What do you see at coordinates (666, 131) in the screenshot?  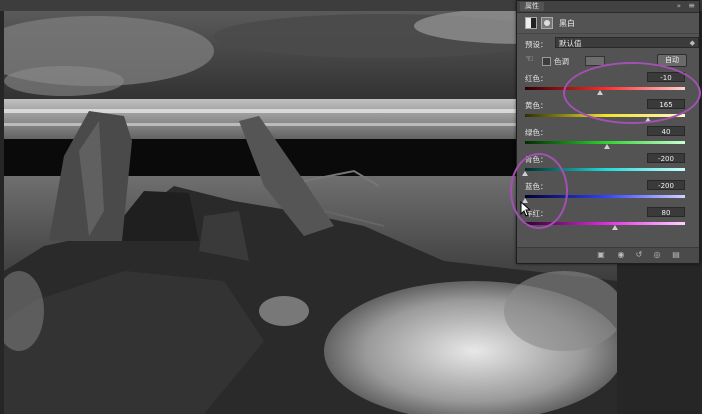 I see `slider-value-field: 40` at bounding box center [666, 131].